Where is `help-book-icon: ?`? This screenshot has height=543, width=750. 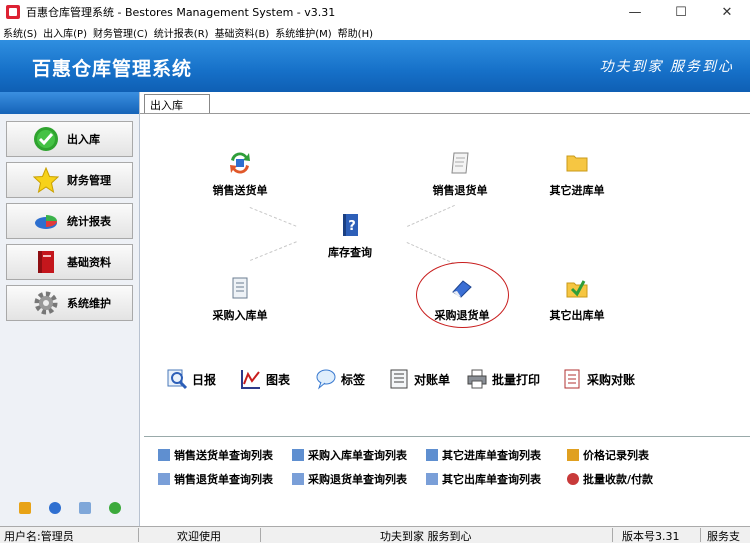 help-book-icon: ? is located at coordinates (350, 225).